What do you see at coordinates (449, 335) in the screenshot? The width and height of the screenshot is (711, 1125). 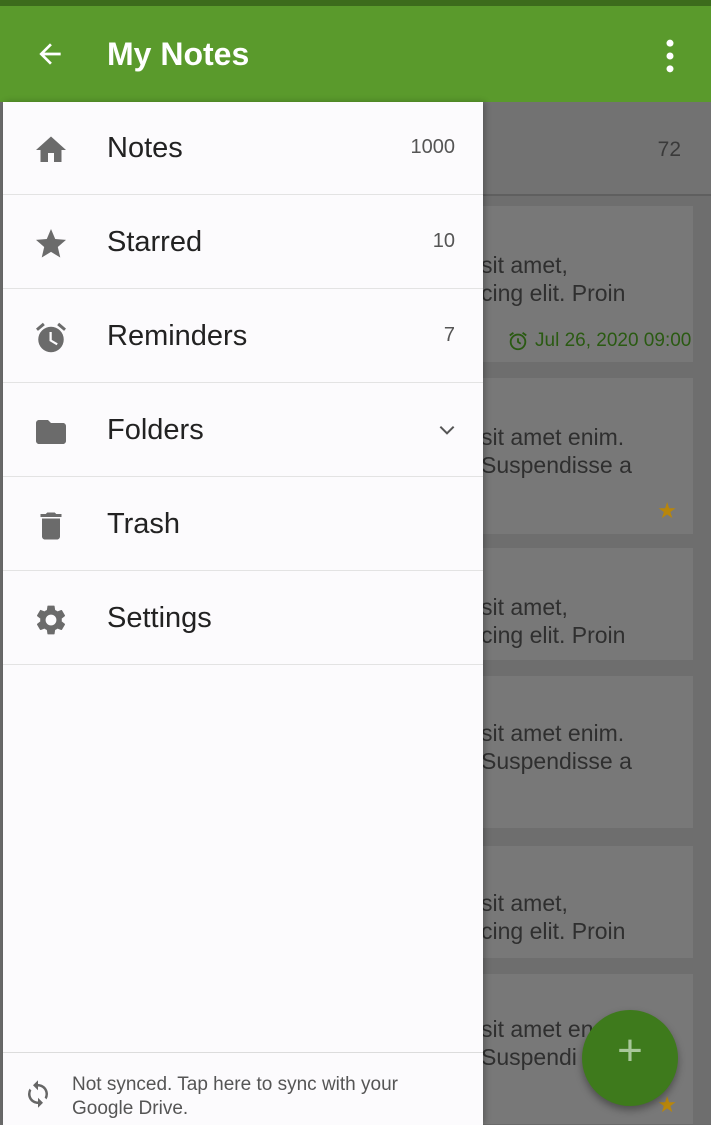 I see `drawer-item-count: 7` at bounding box center [449, 335].